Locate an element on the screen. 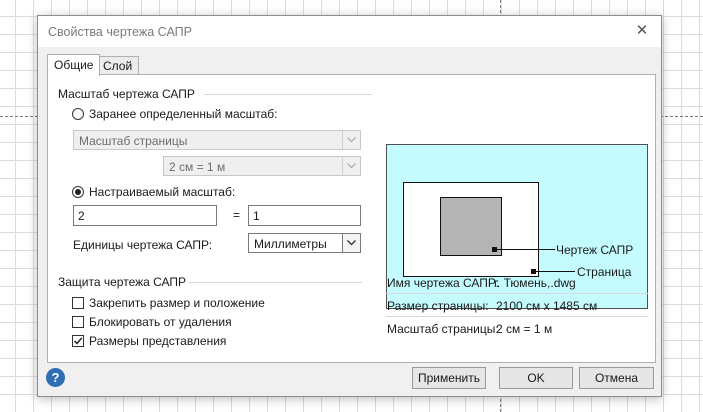  custom-scale-label: Настраиваемый масштаб: is located at coordinates (162, 192).